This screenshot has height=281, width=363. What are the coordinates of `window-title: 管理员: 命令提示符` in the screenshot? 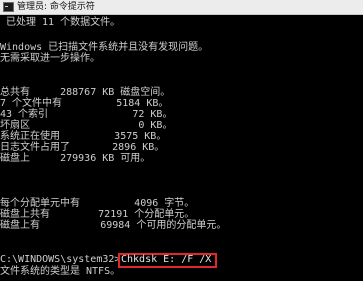 It's located at (56, 7).